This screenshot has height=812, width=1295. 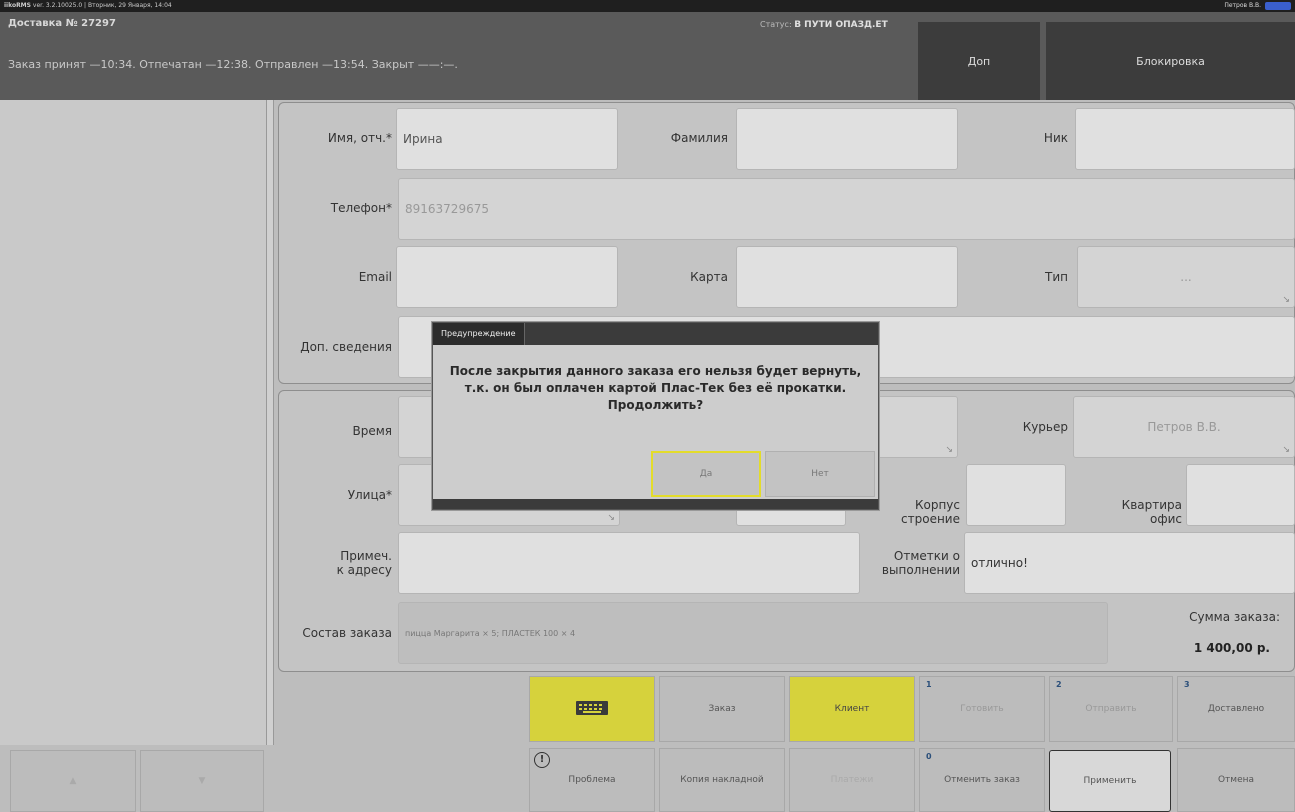 I want to click on type-label: Тип, so click(x=1056, y=277).